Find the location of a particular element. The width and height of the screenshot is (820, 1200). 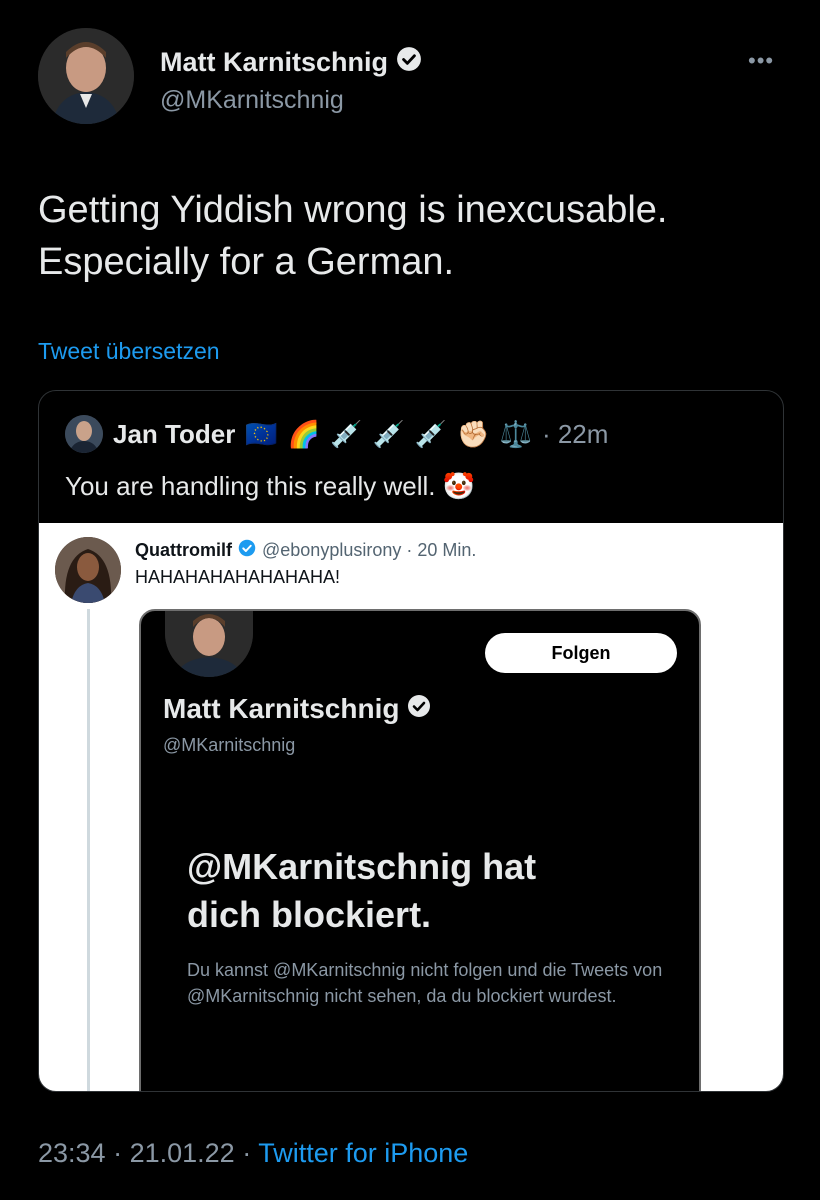

embedded-author-avatar is located at coordinates (88, 570).